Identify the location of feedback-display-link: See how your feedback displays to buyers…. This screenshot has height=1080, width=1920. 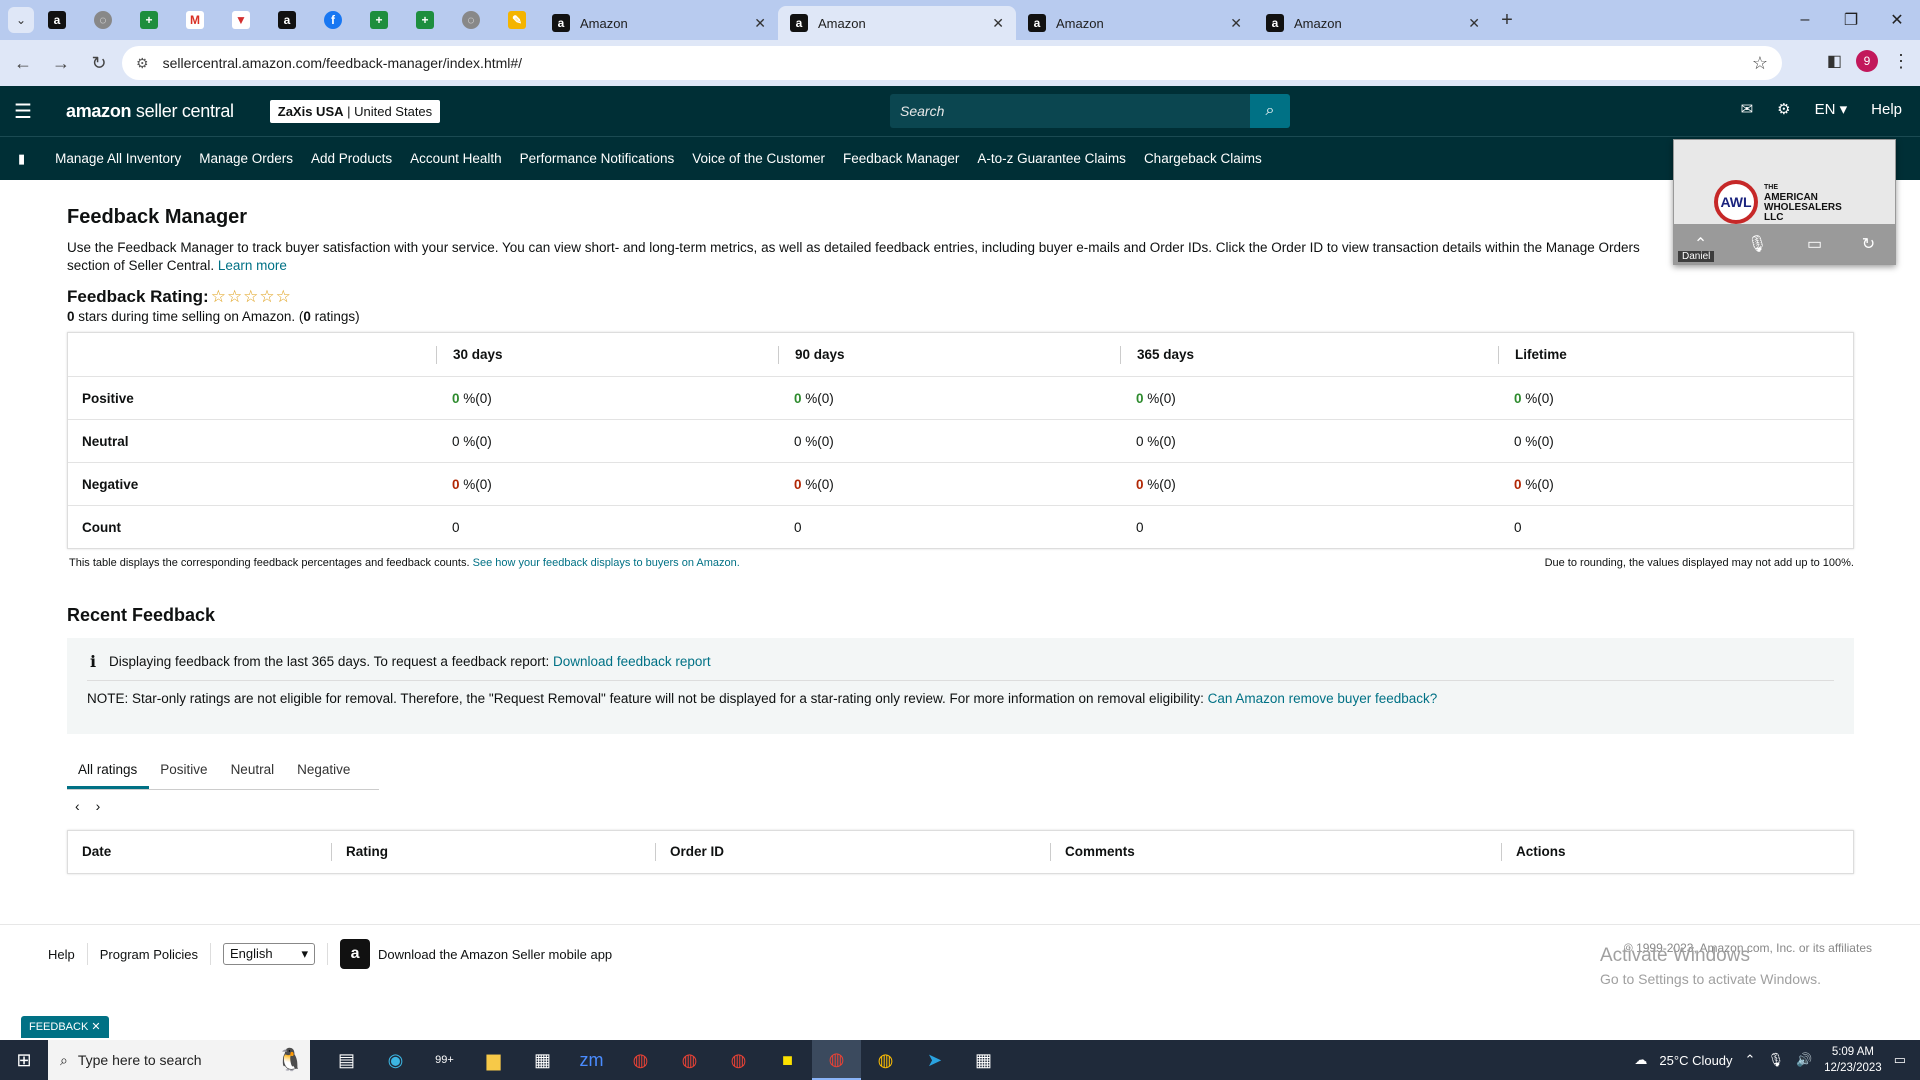
(606, 563).